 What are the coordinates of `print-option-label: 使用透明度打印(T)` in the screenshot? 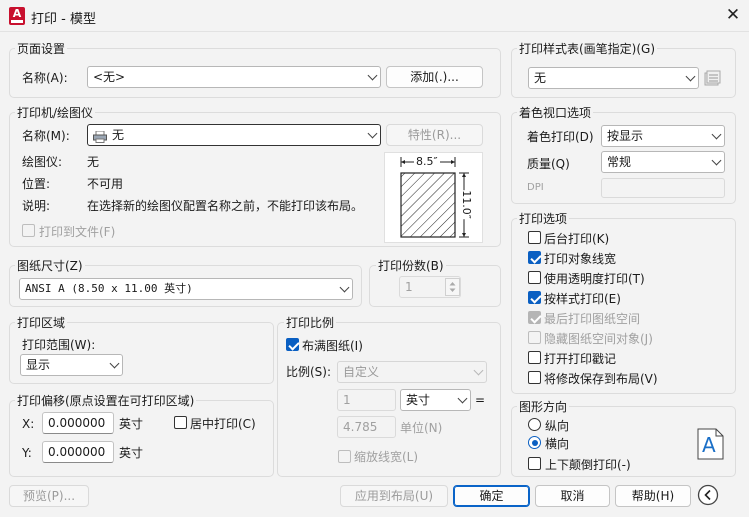 It's located at (594, 279).